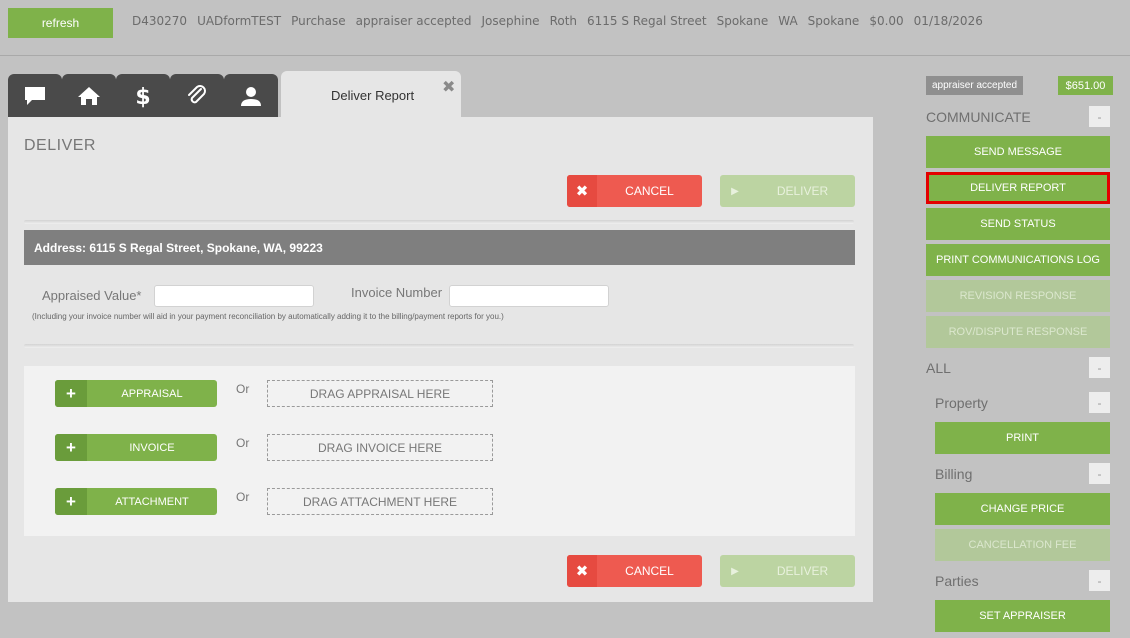 This screenshot has width=1130, height=638. Describe the element at coordinates (1022, 509) in the screenshot. I see `change-price-button: CHANGE PRICE` at that location.